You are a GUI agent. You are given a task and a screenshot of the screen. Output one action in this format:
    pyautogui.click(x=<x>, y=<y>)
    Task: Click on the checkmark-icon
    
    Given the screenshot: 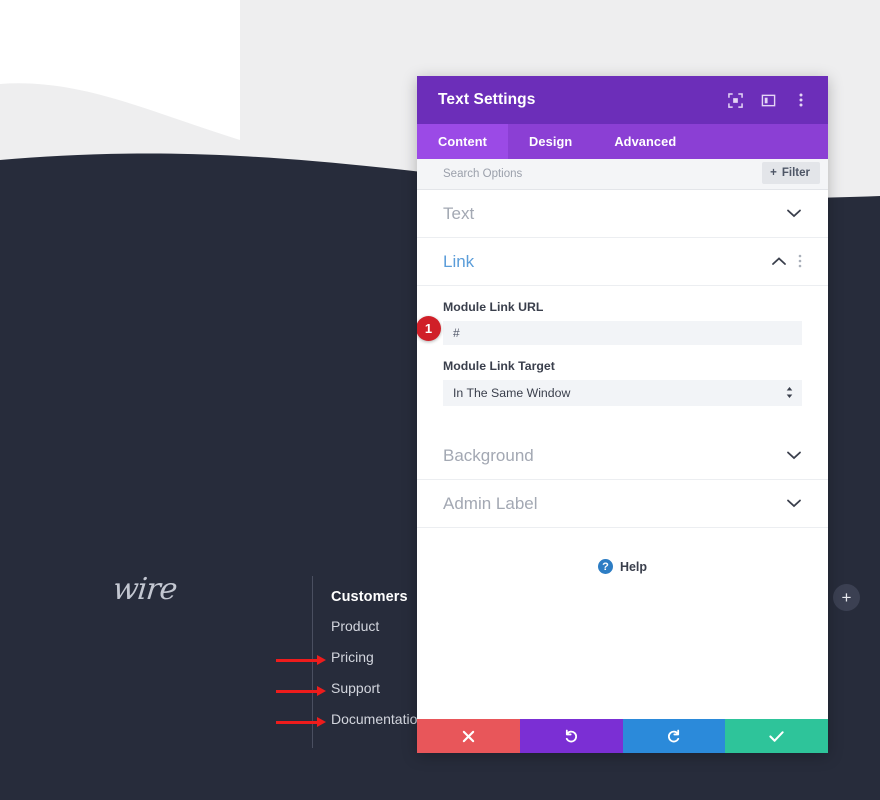 What is the action you would take?
    pyautogui.click(x=776, y=736)
    